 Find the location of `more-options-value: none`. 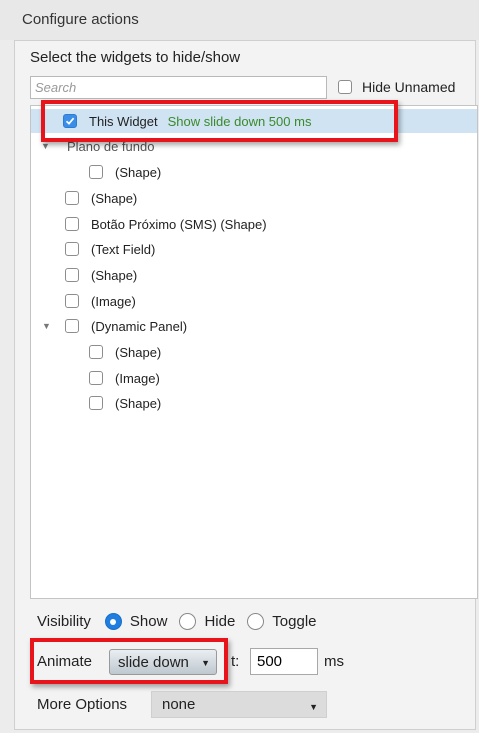

more-options-value: none is located at coordinates (179, 704).